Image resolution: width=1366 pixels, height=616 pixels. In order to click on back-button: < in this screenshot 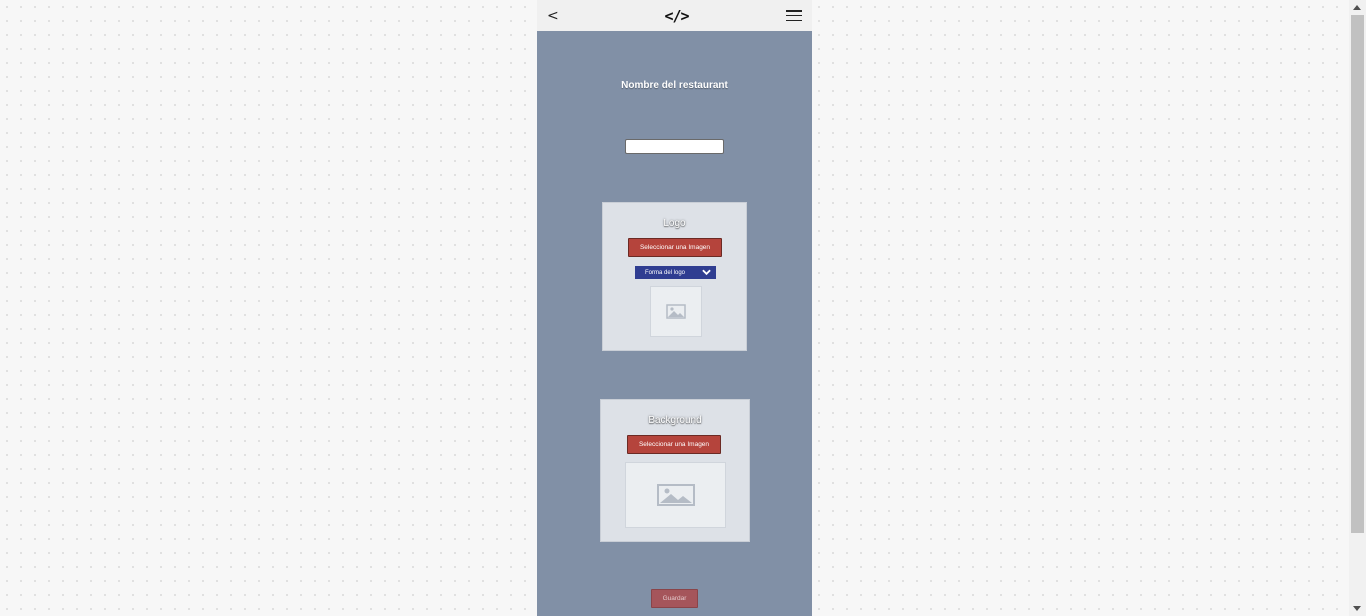, I will do `click(557, 16)`.